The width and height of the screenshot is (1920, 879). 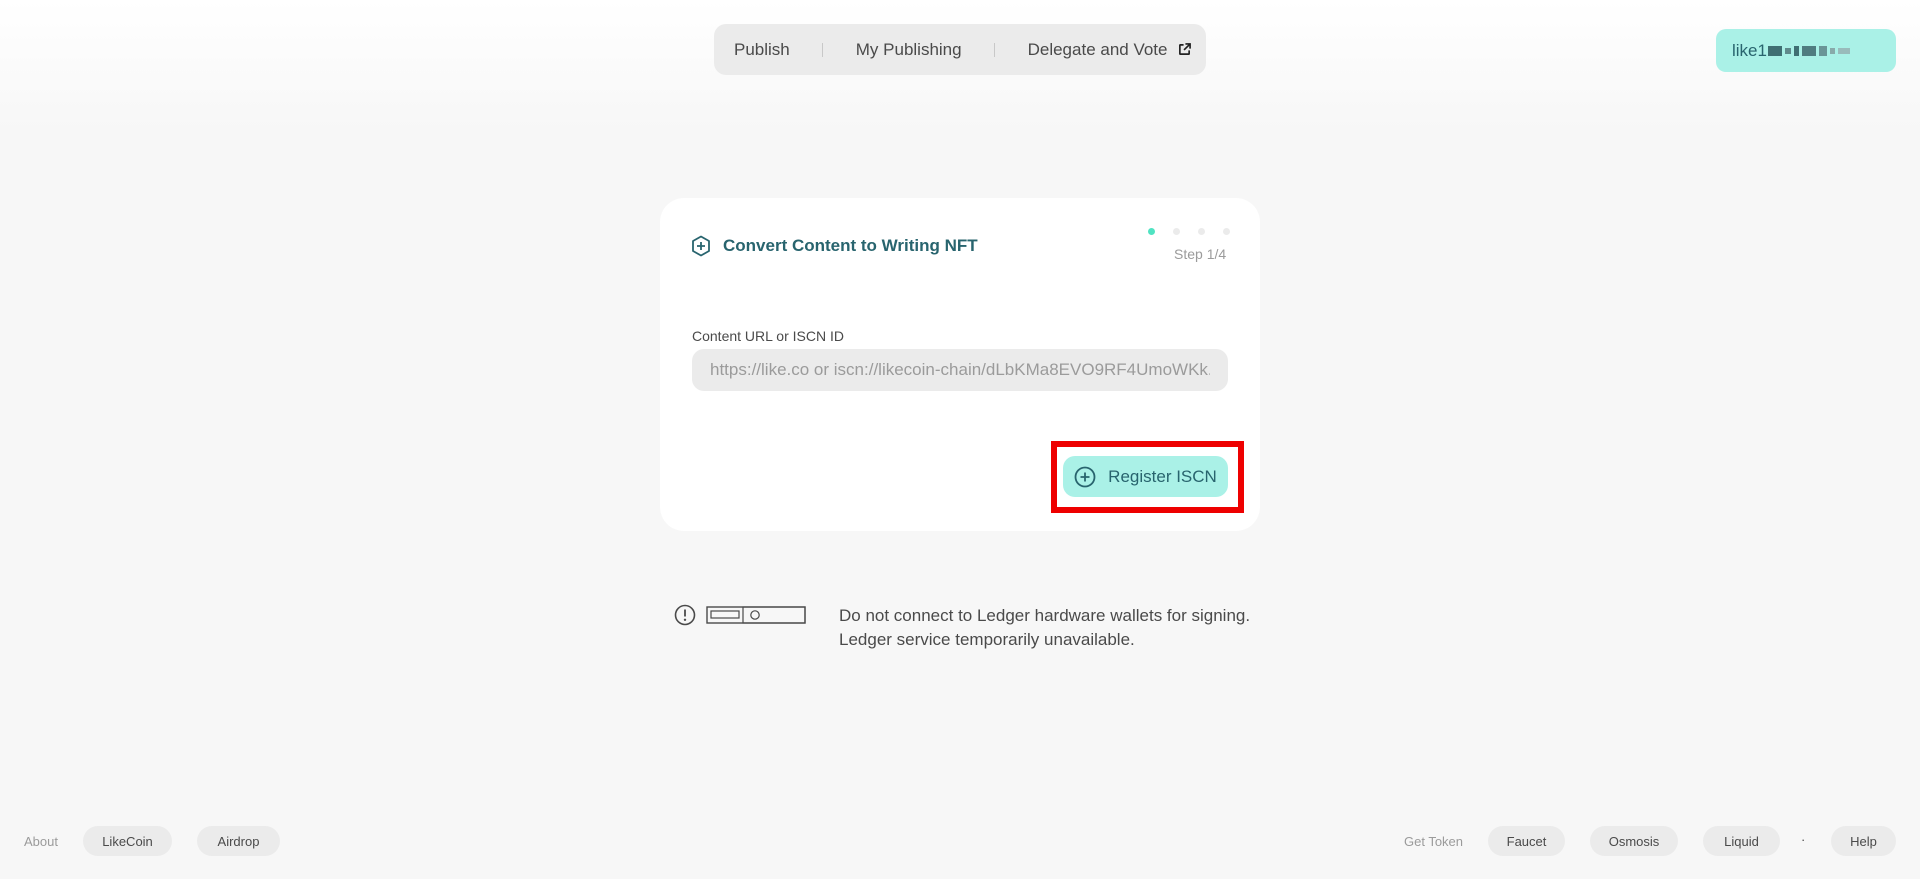 I want to click on footer-link-liquid: Liquid, so click(x=1741, y=841).